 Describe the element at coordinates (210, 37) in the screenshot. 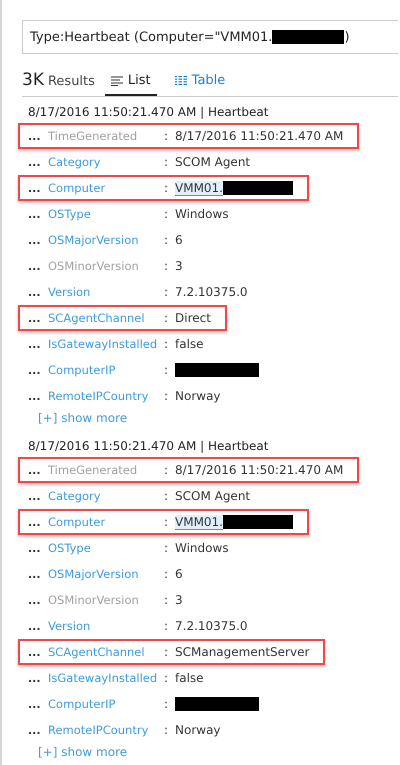

I see `search-query-field: Type:Heartbeat (Computer="VMM01. )` at that location.